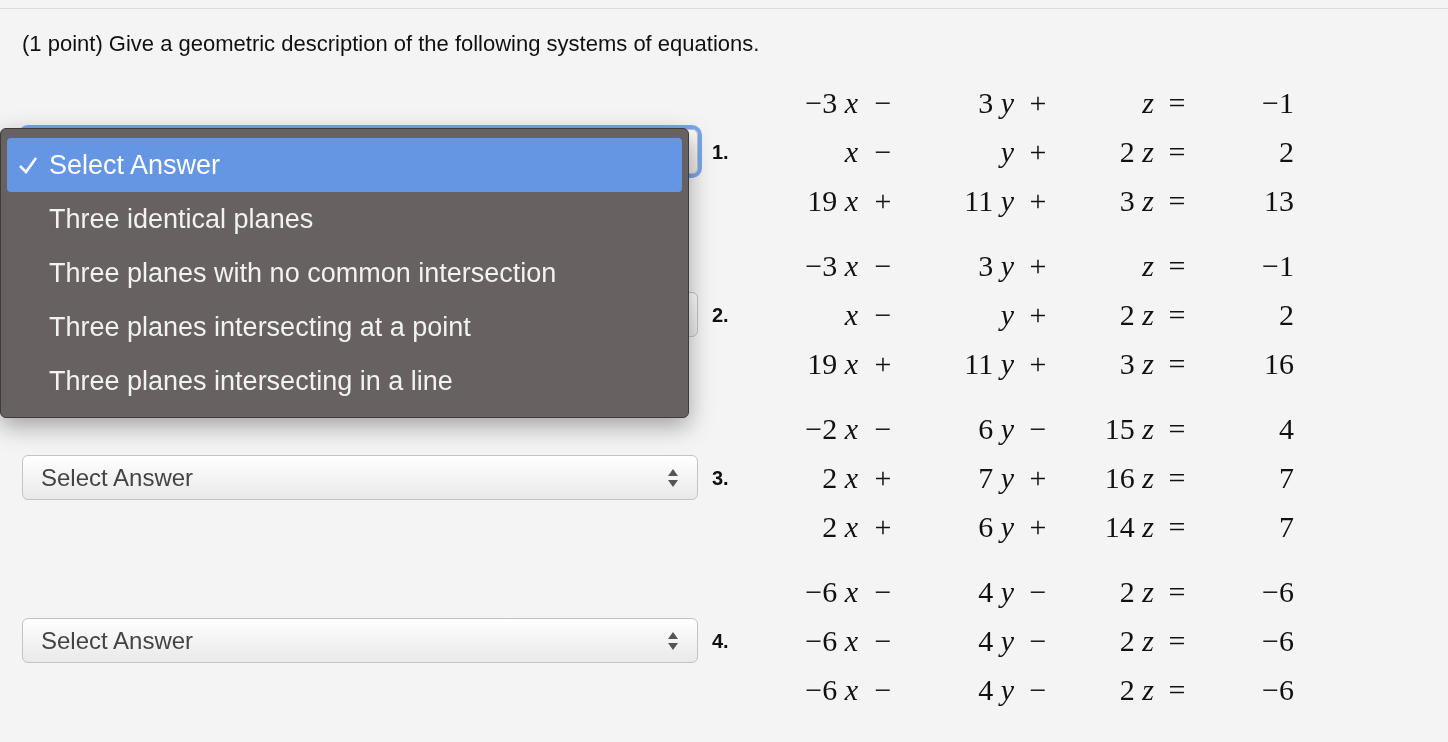 The image size is (1448, 742). I want to click on menu-option: Three planes intersecting in a line, so click(344, 381).